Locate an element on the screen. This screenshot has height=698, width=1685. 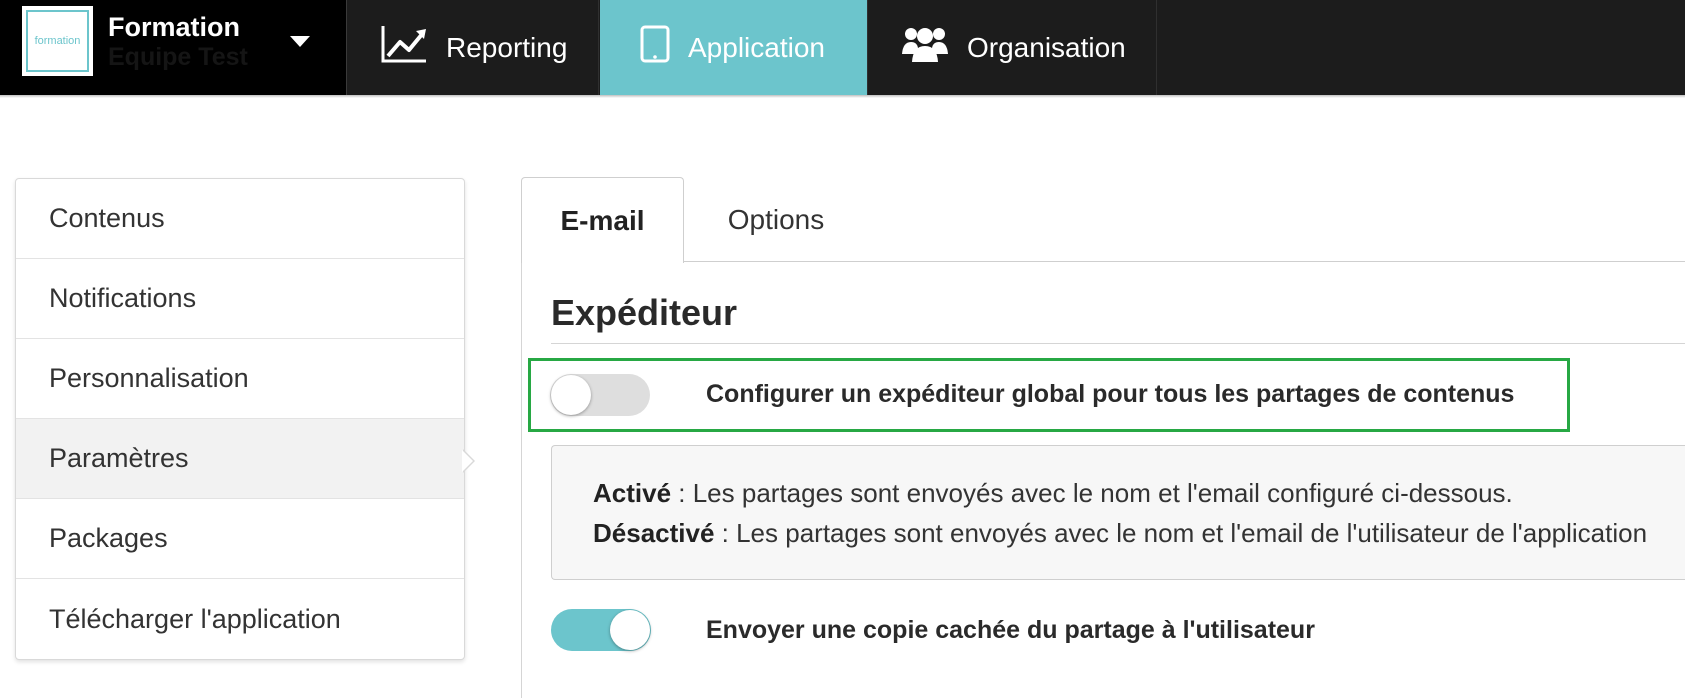
chart-line-icon is located at coordinates (404, 47).